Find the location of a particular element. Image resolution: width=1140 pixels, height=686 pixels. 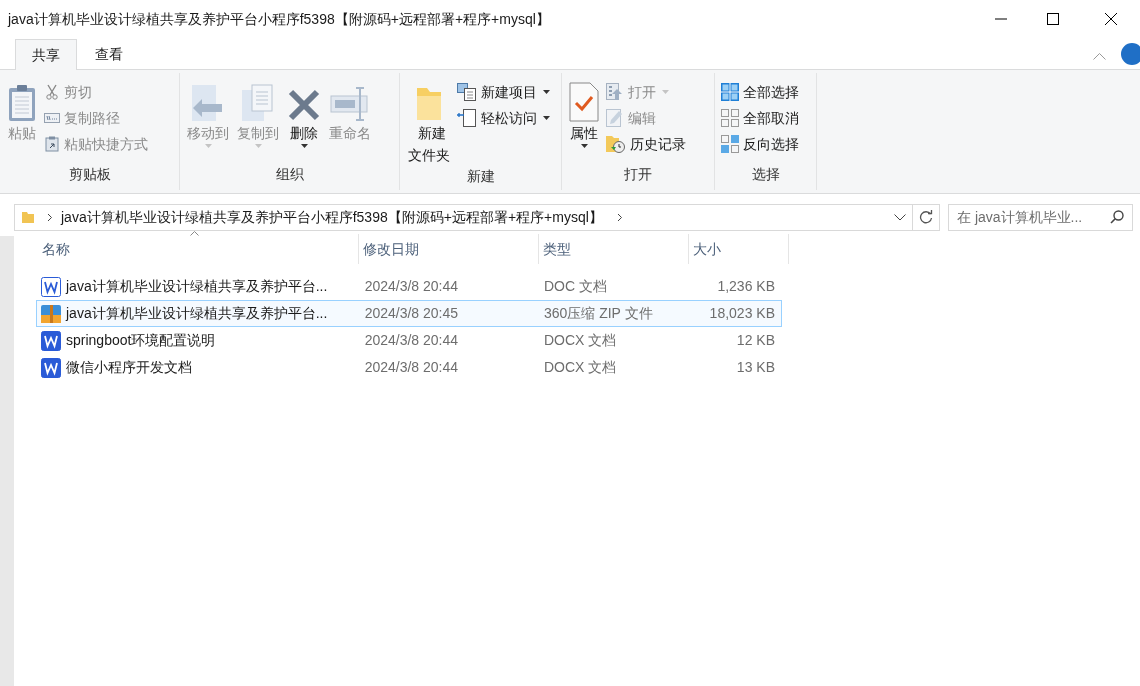

ribbon-button: 历史记录 is located at coordinates (646, 144).